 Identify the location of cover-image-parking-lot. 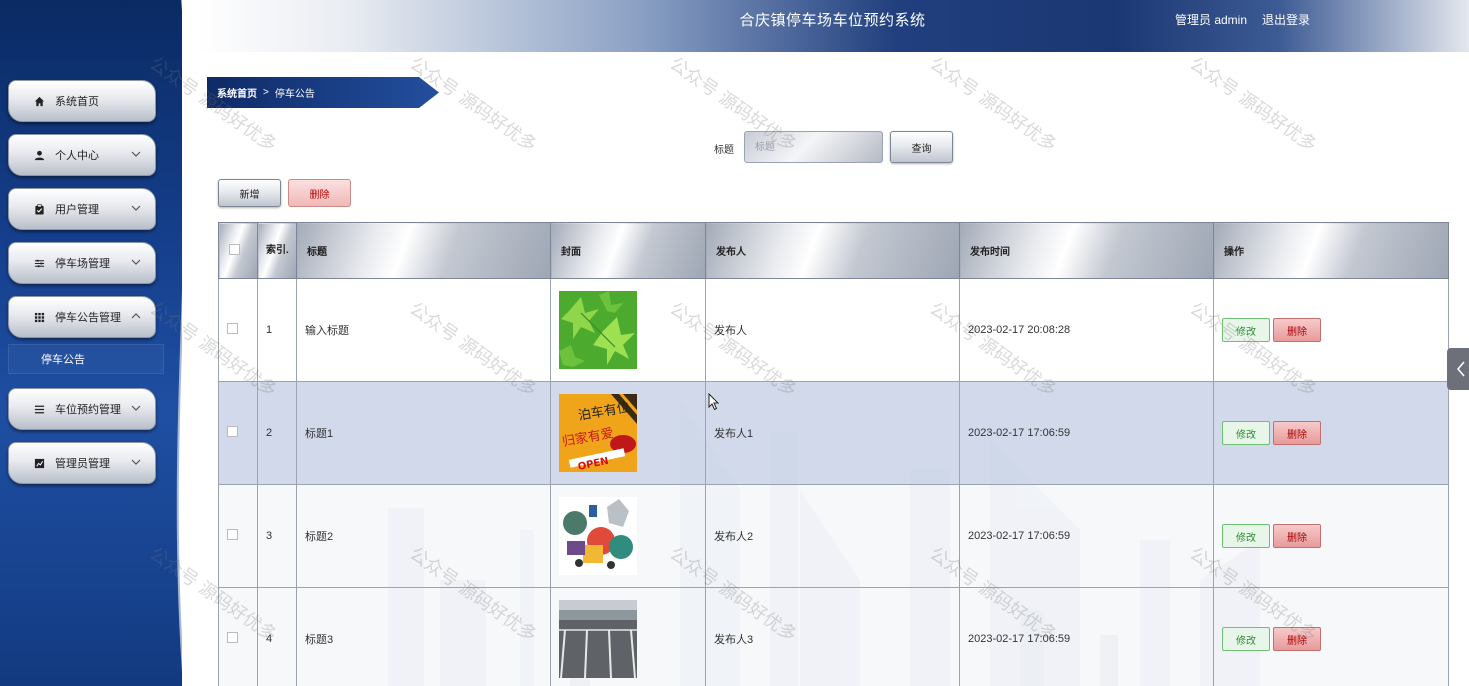
(598, 639).